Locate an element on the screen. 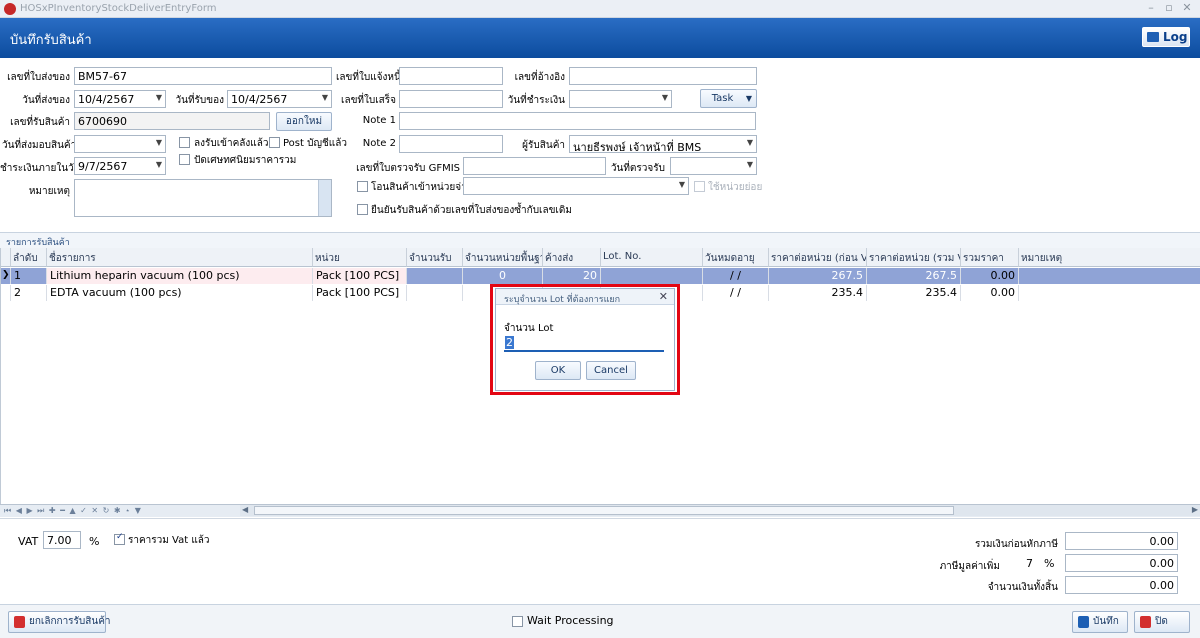  pay-date-label: วันที่ชำระเงิน is located at coordinates (536, 100).